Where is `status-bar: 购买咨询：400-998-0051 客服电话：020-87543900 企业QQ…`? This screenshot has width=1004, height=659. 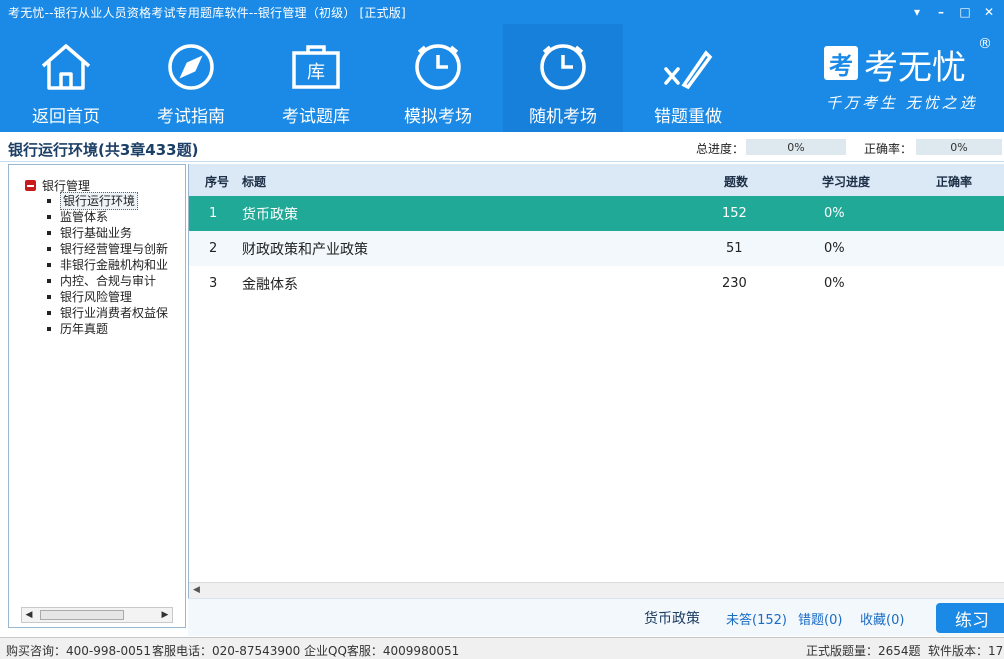 status-bar: 购买咨询：400-998-0051 客服电话：020-87543900 企业QQ… is located at coordinates (502, 648).